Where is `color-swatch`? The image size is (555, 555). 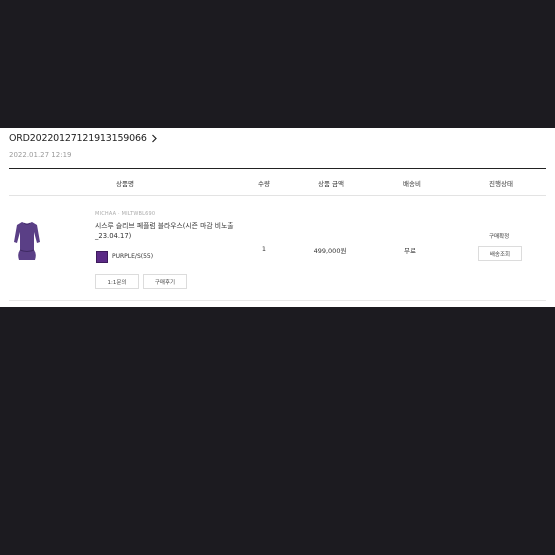
color-swatch is located at coordinates (102, 257).